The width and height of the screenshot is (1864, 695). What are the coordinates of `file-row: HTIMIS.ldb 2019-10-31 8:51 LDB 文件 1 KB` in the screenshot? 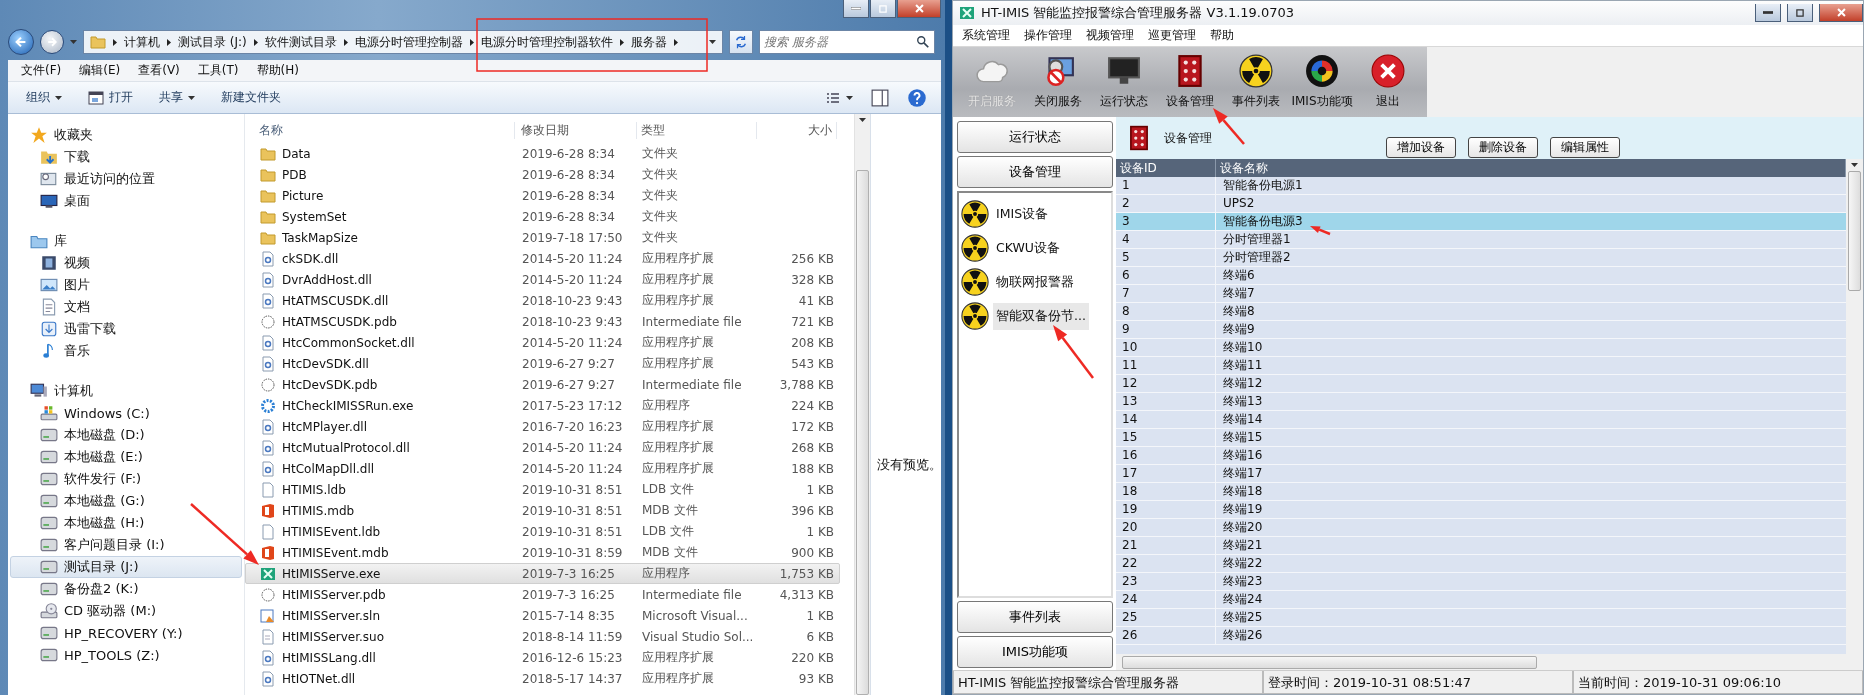 It's located at (542, 489).